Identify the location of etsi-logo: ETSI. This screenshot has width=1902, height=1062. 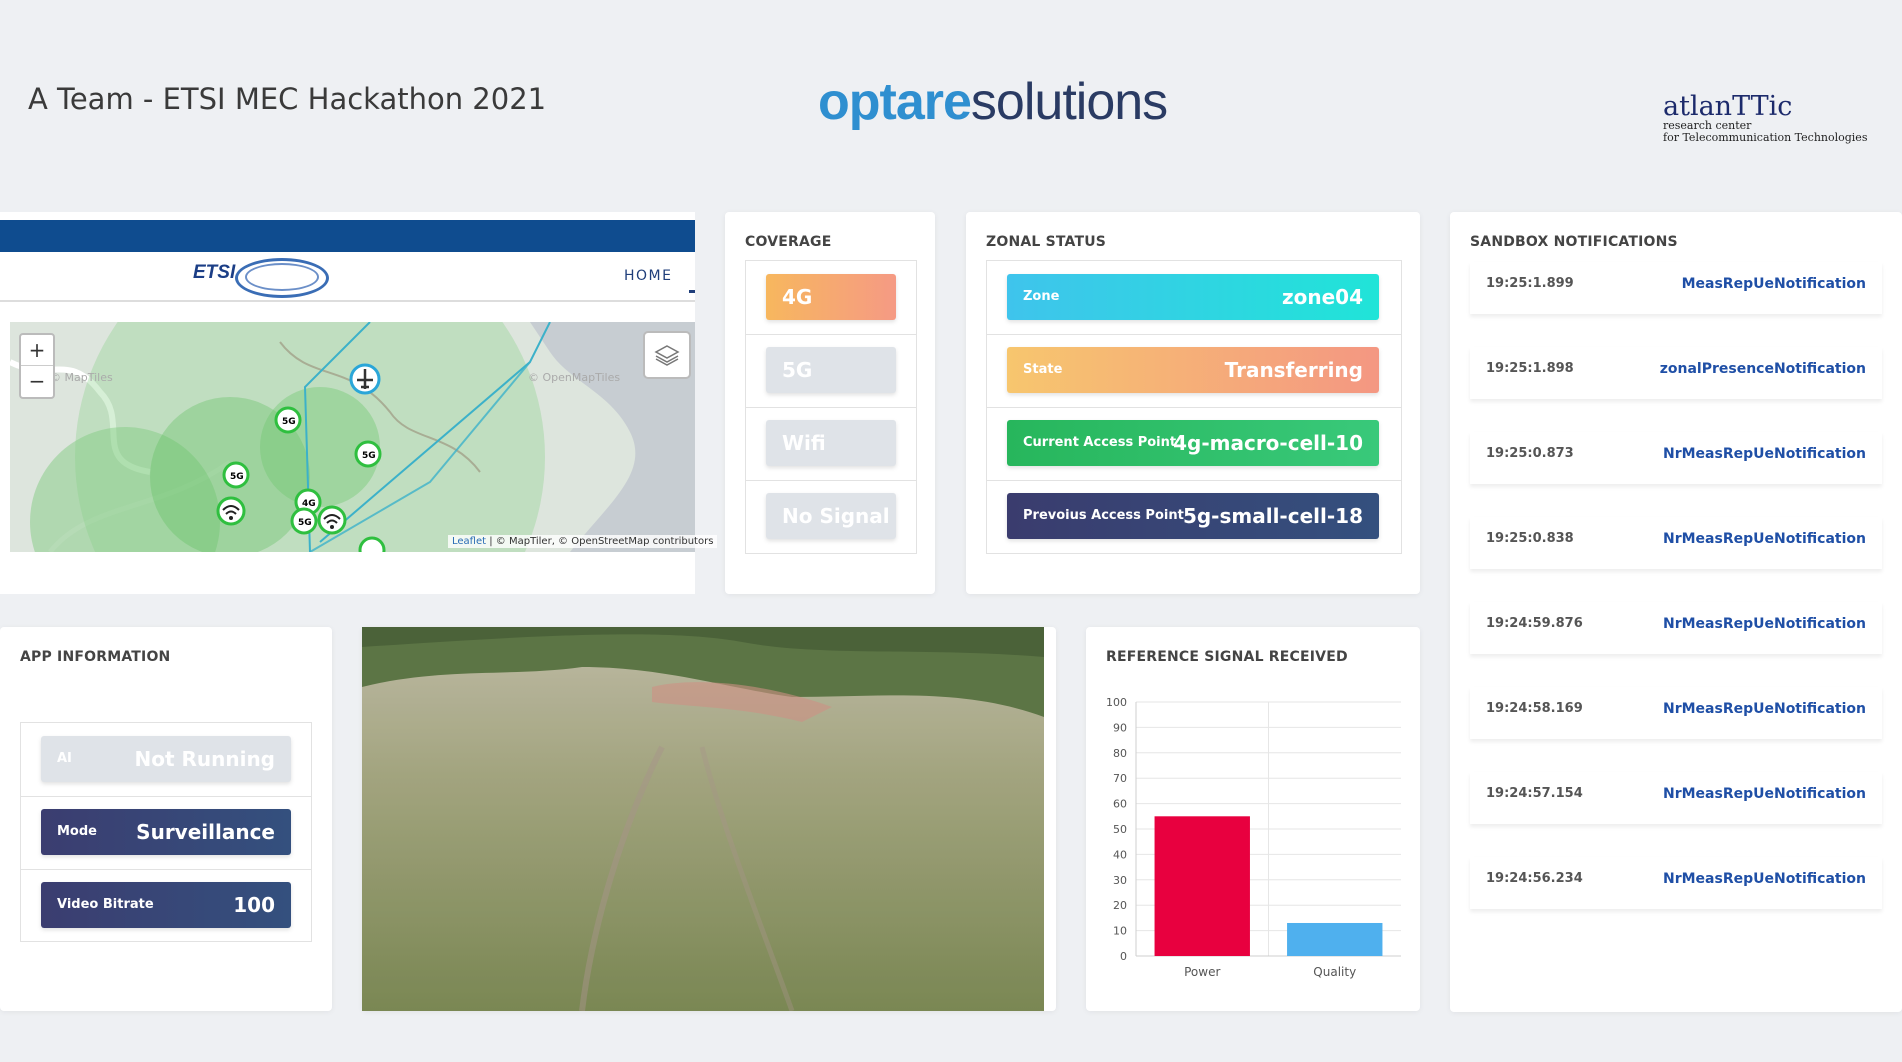
(214, 273).